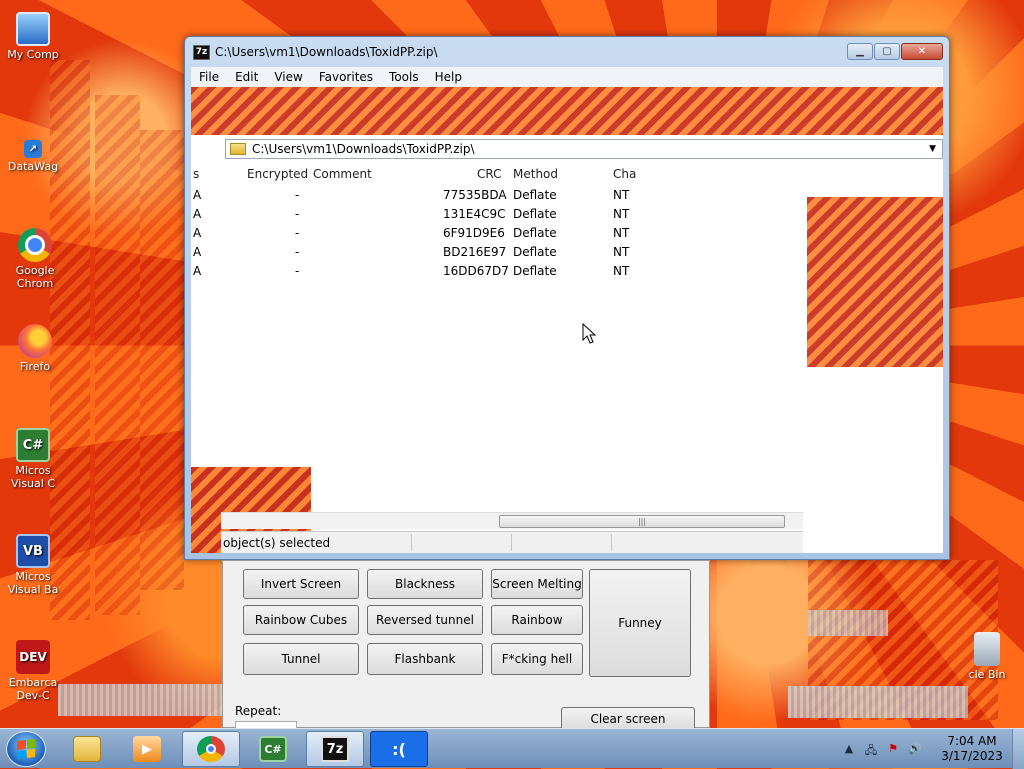  What do you see at coordinates (567, 77) in the screenshot?
I see `menu-bar: File Edit View Favorites Tools Help` at bounding box center [567, 77].